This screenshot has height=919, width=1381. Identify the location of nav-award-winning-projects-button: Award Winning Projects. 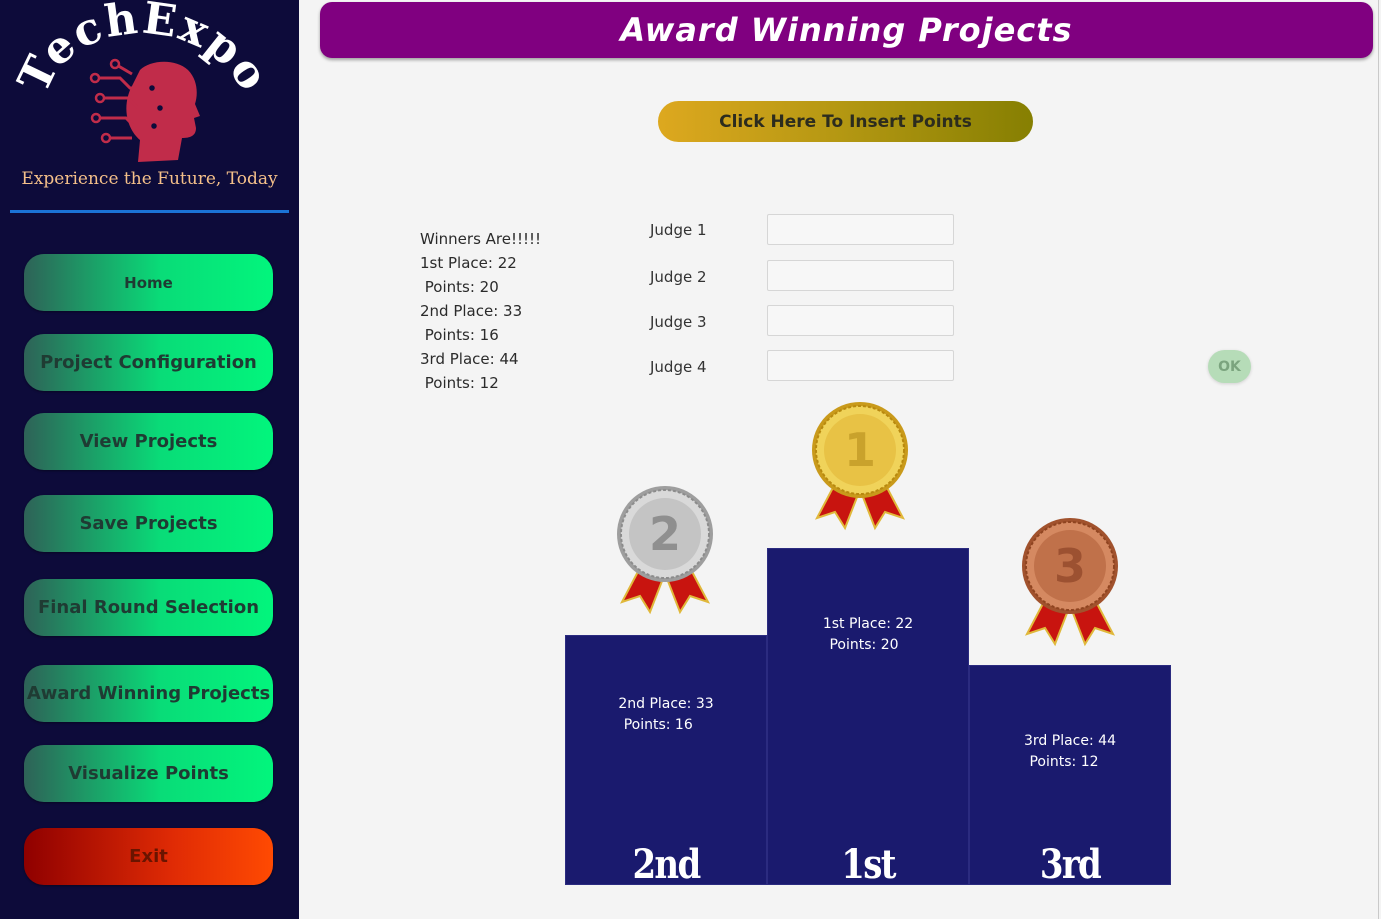
(148, 693).